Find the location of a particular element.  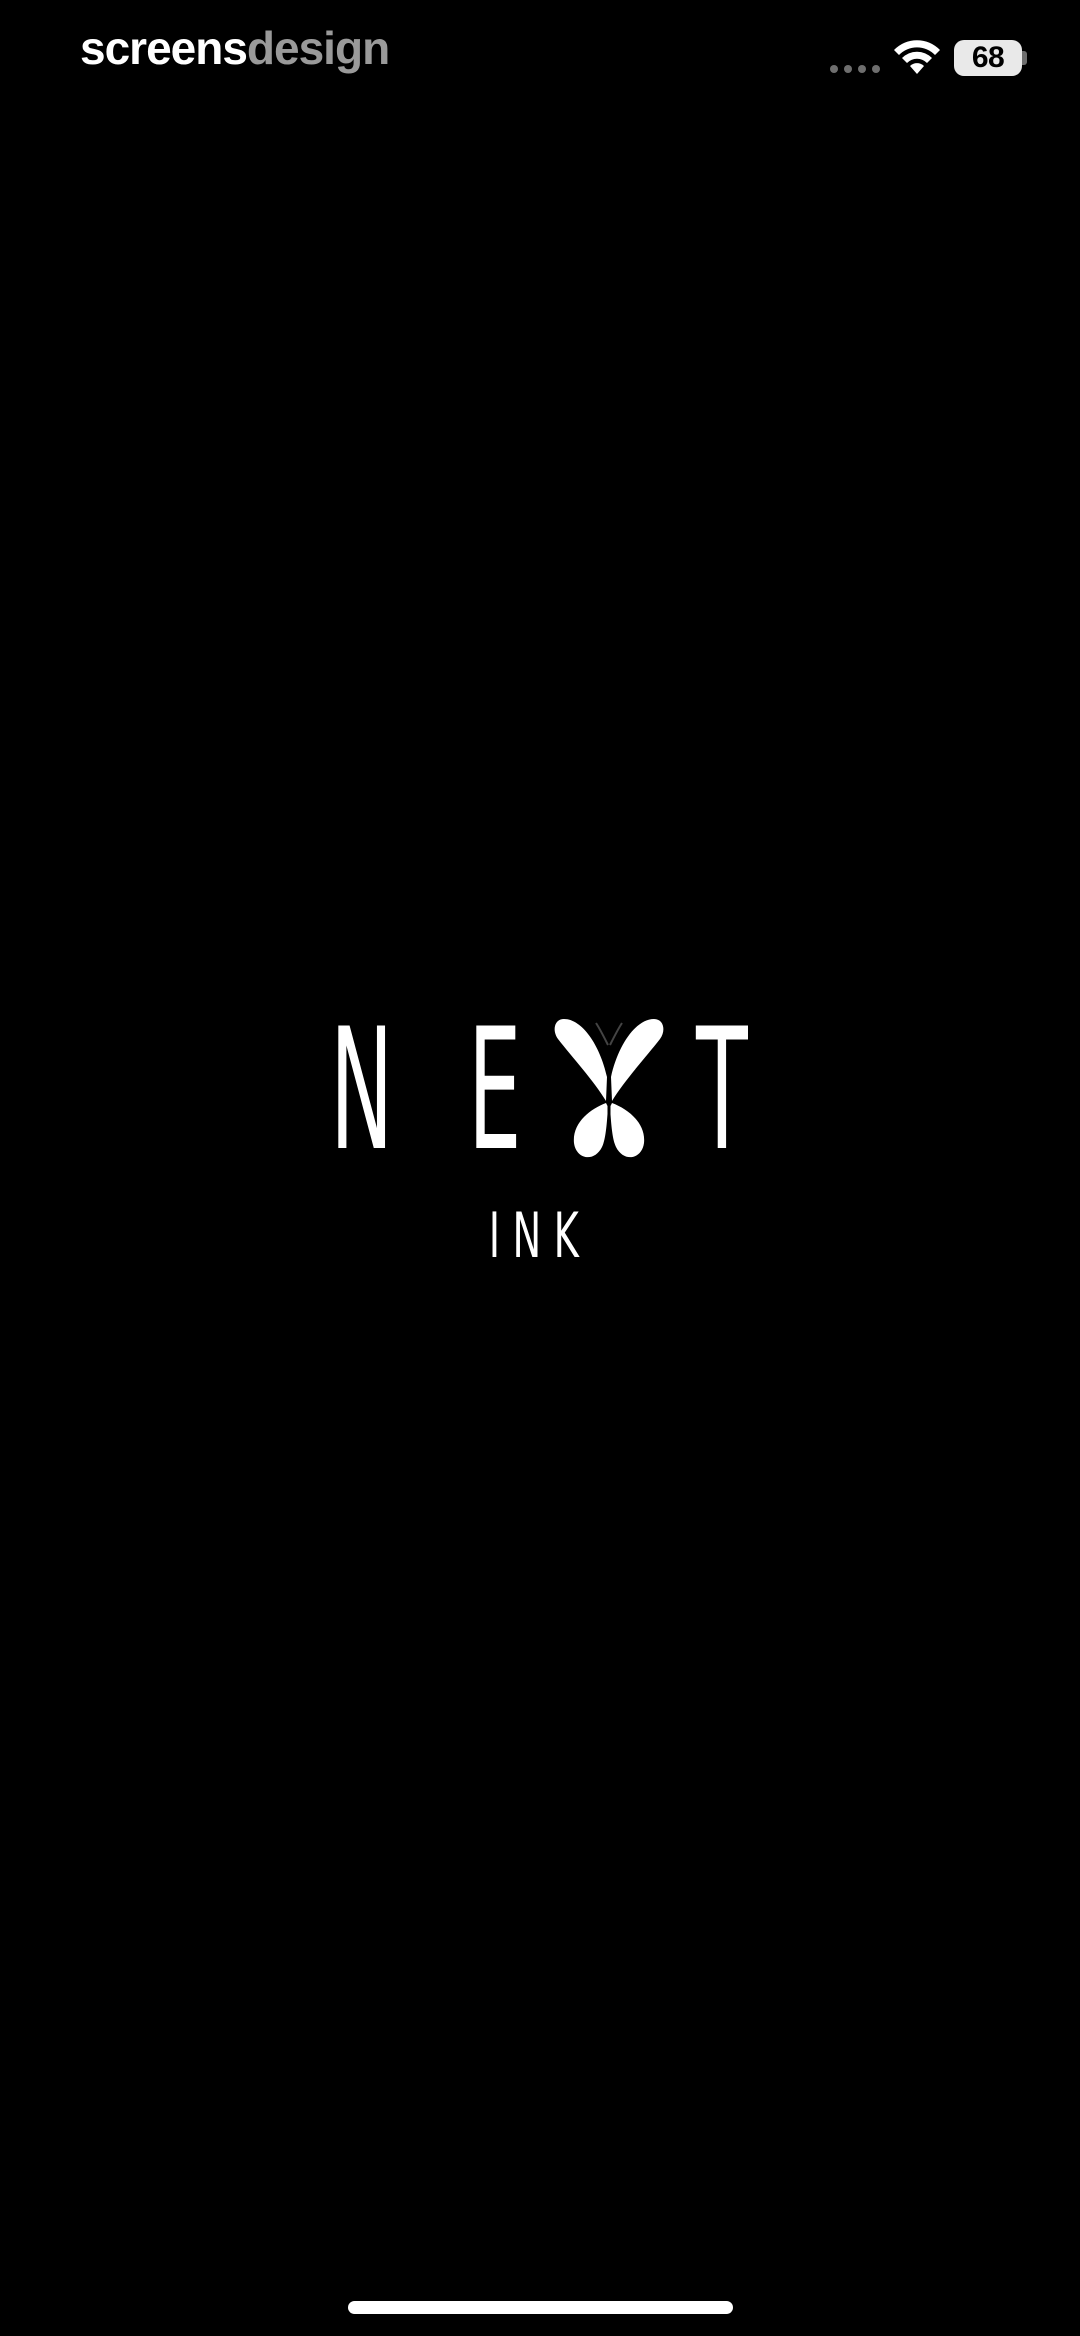

home-indicator is located at coordinates (540, 2307).